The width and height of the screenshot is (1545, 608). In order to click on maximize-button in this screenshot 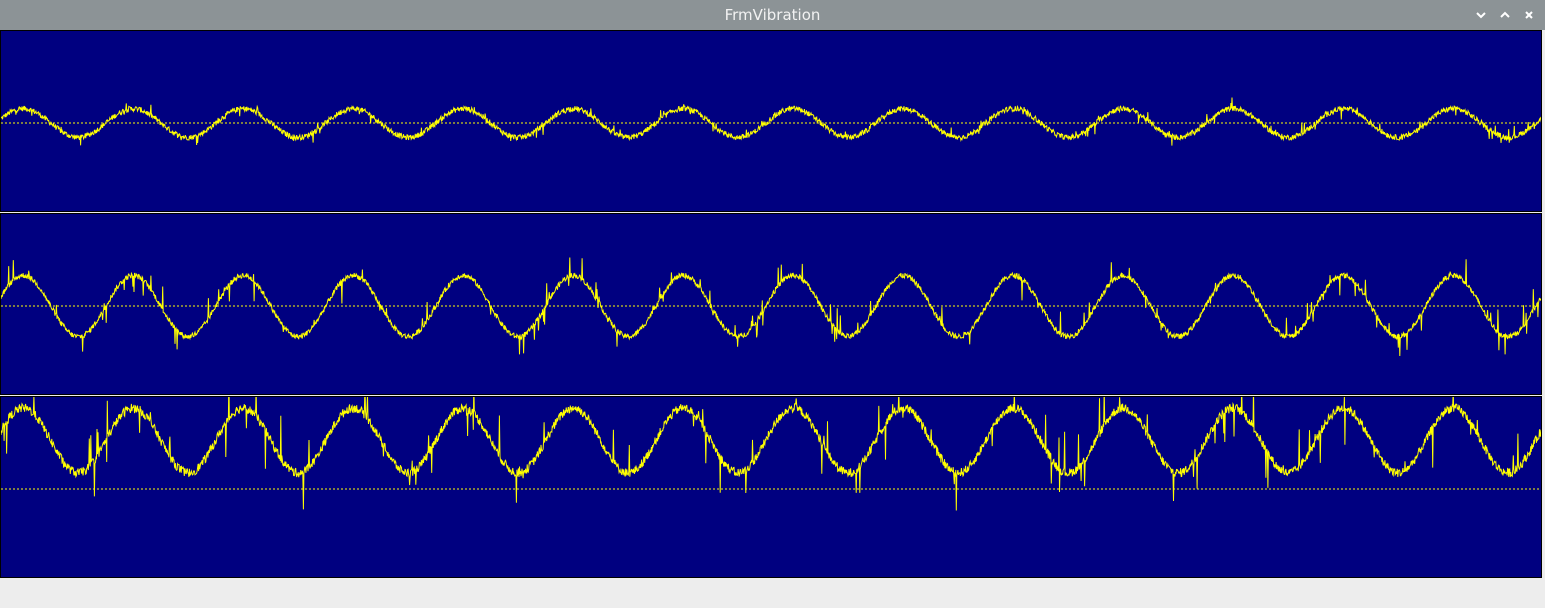, I will do `click(1505, 15)`.